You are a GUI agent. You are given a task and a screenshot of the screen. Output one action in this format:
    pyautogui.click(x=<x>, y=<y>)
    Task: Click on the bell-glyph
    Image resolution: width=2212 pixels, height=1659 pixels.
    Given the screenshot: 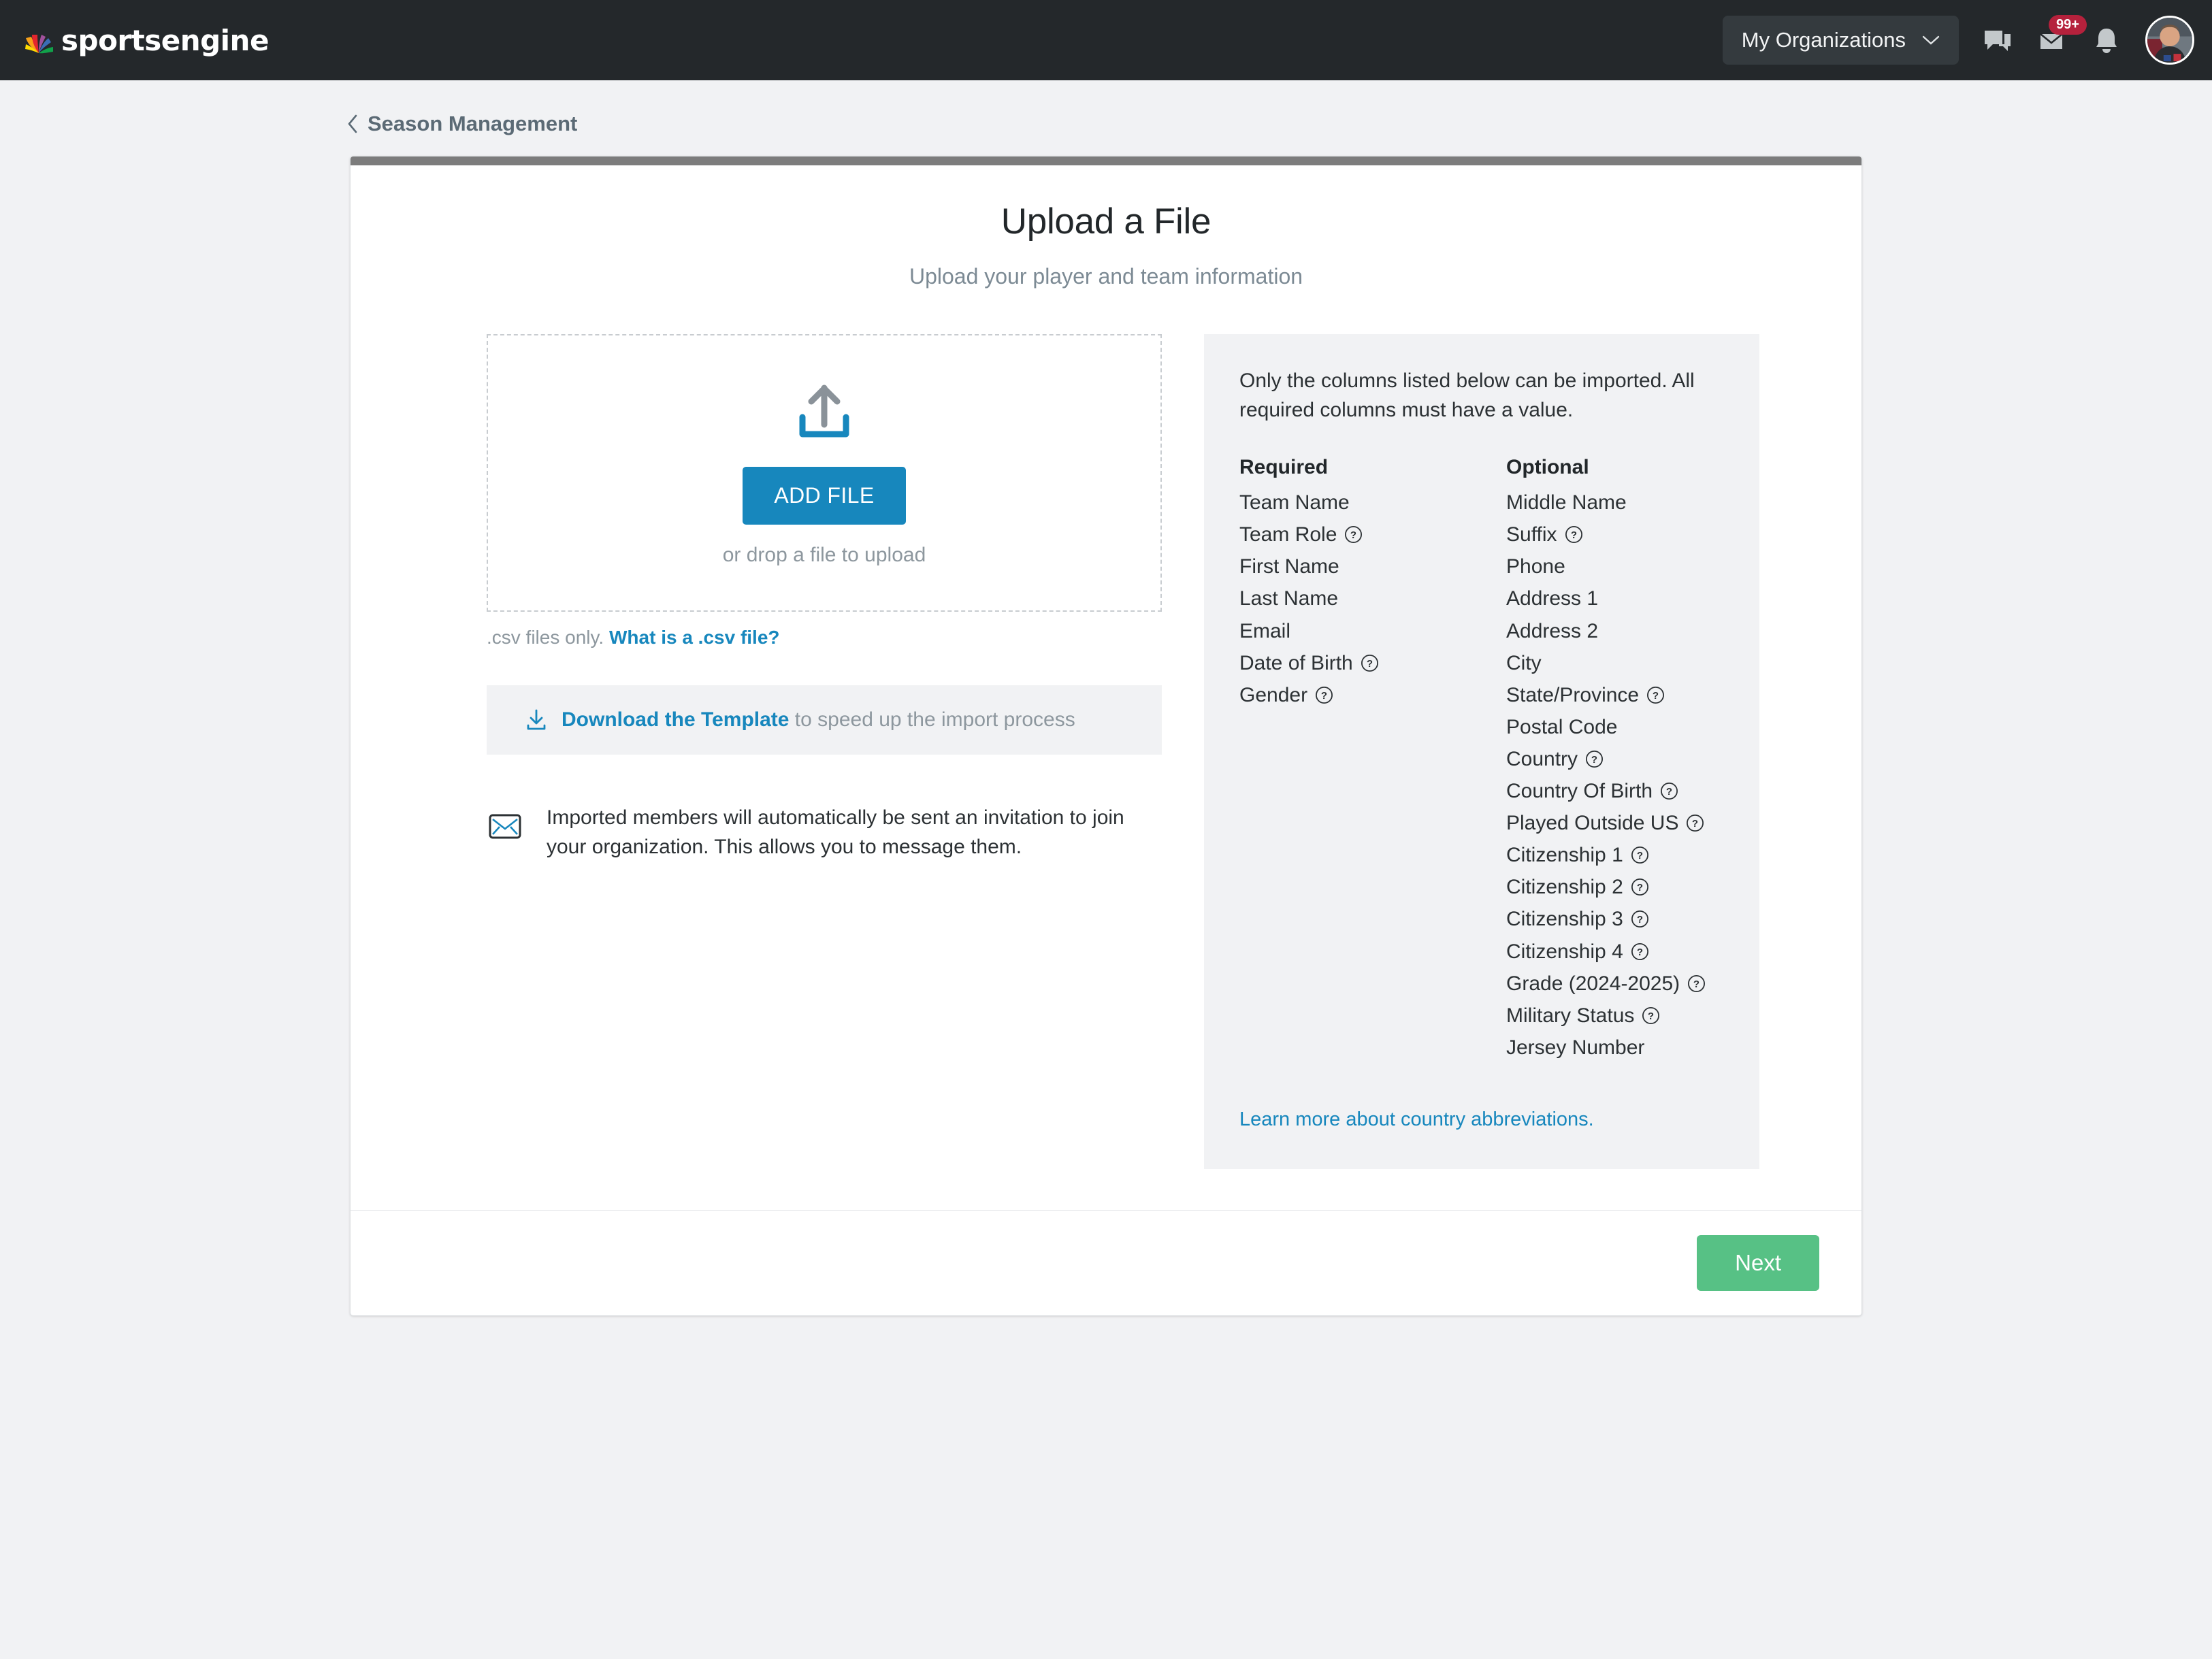 What is the action you would take?
    pyautogui.click(x=2106, y=41)
    